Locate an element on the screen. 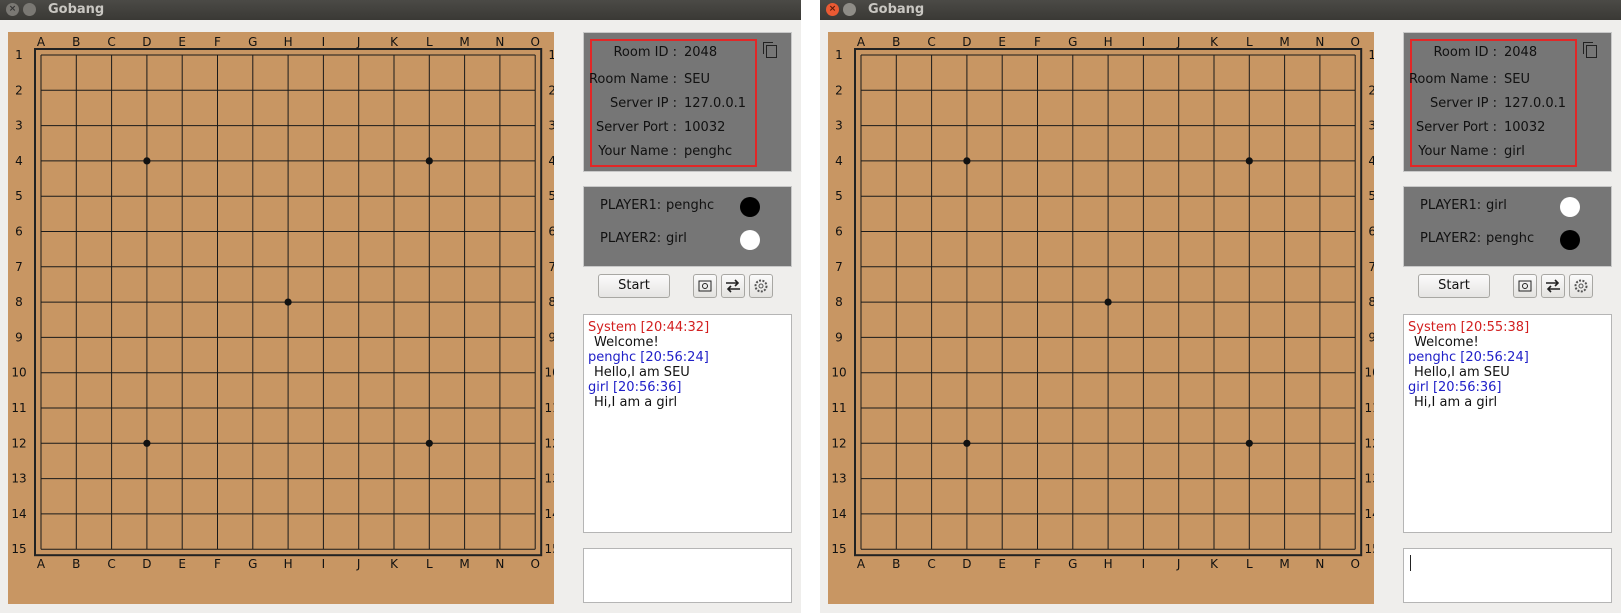 The width and height of the screenshot is (1621, 613). row-label-left: 13 is located at coordinates (18, 479).